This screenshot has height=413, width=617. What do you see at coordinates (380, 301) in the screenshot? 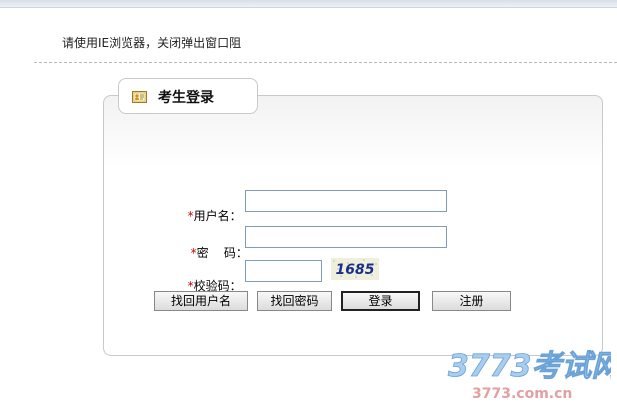
I see `login-button: 登录` at bounding box center [380, 301].